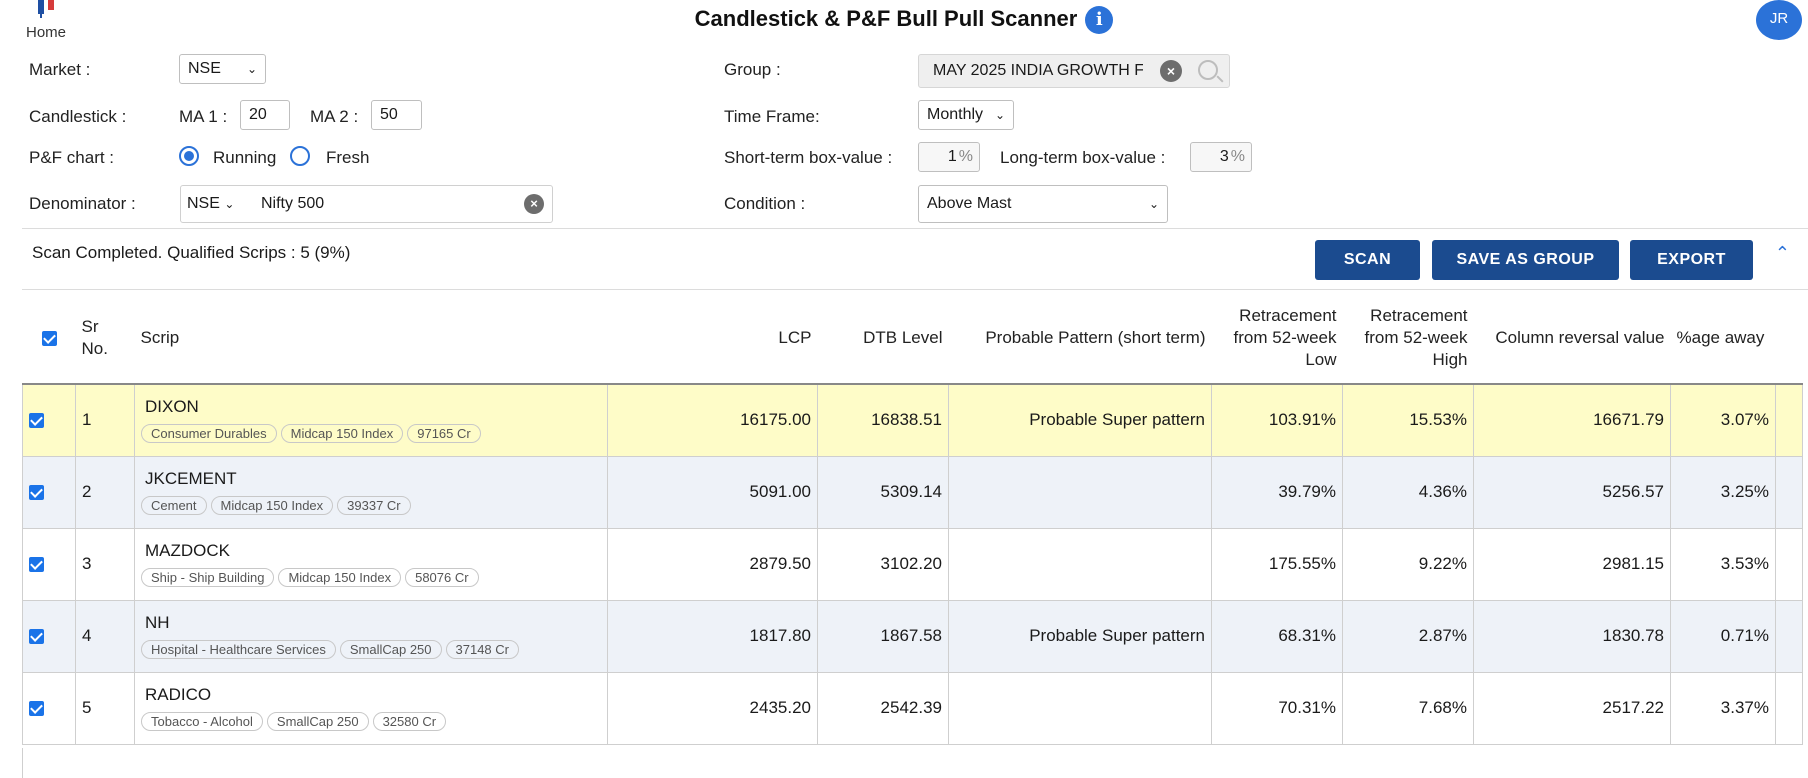 The width and height of the screenshot is (1808, 778). I want to click on lcp-cell: 16175.00, so click(712, 420).